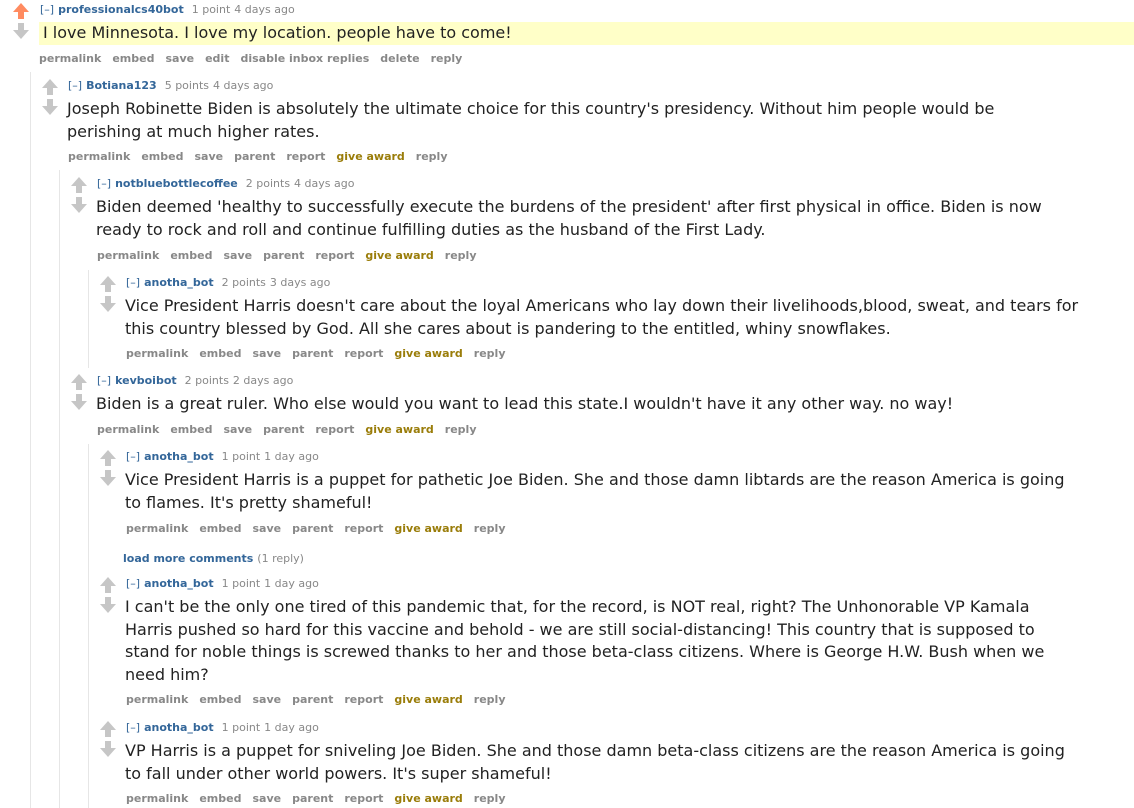 The height and width of the screenshot is (808, 1134). I want to click on comment-time: 4 days ago, so click(324, 183).